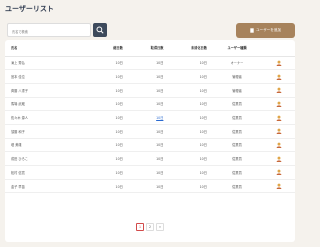 The height and width of the screenshot is (247, 320). I want to click on table-row: 佐々木 源人 10日 10日 10日 従業員, so click(150, 117).